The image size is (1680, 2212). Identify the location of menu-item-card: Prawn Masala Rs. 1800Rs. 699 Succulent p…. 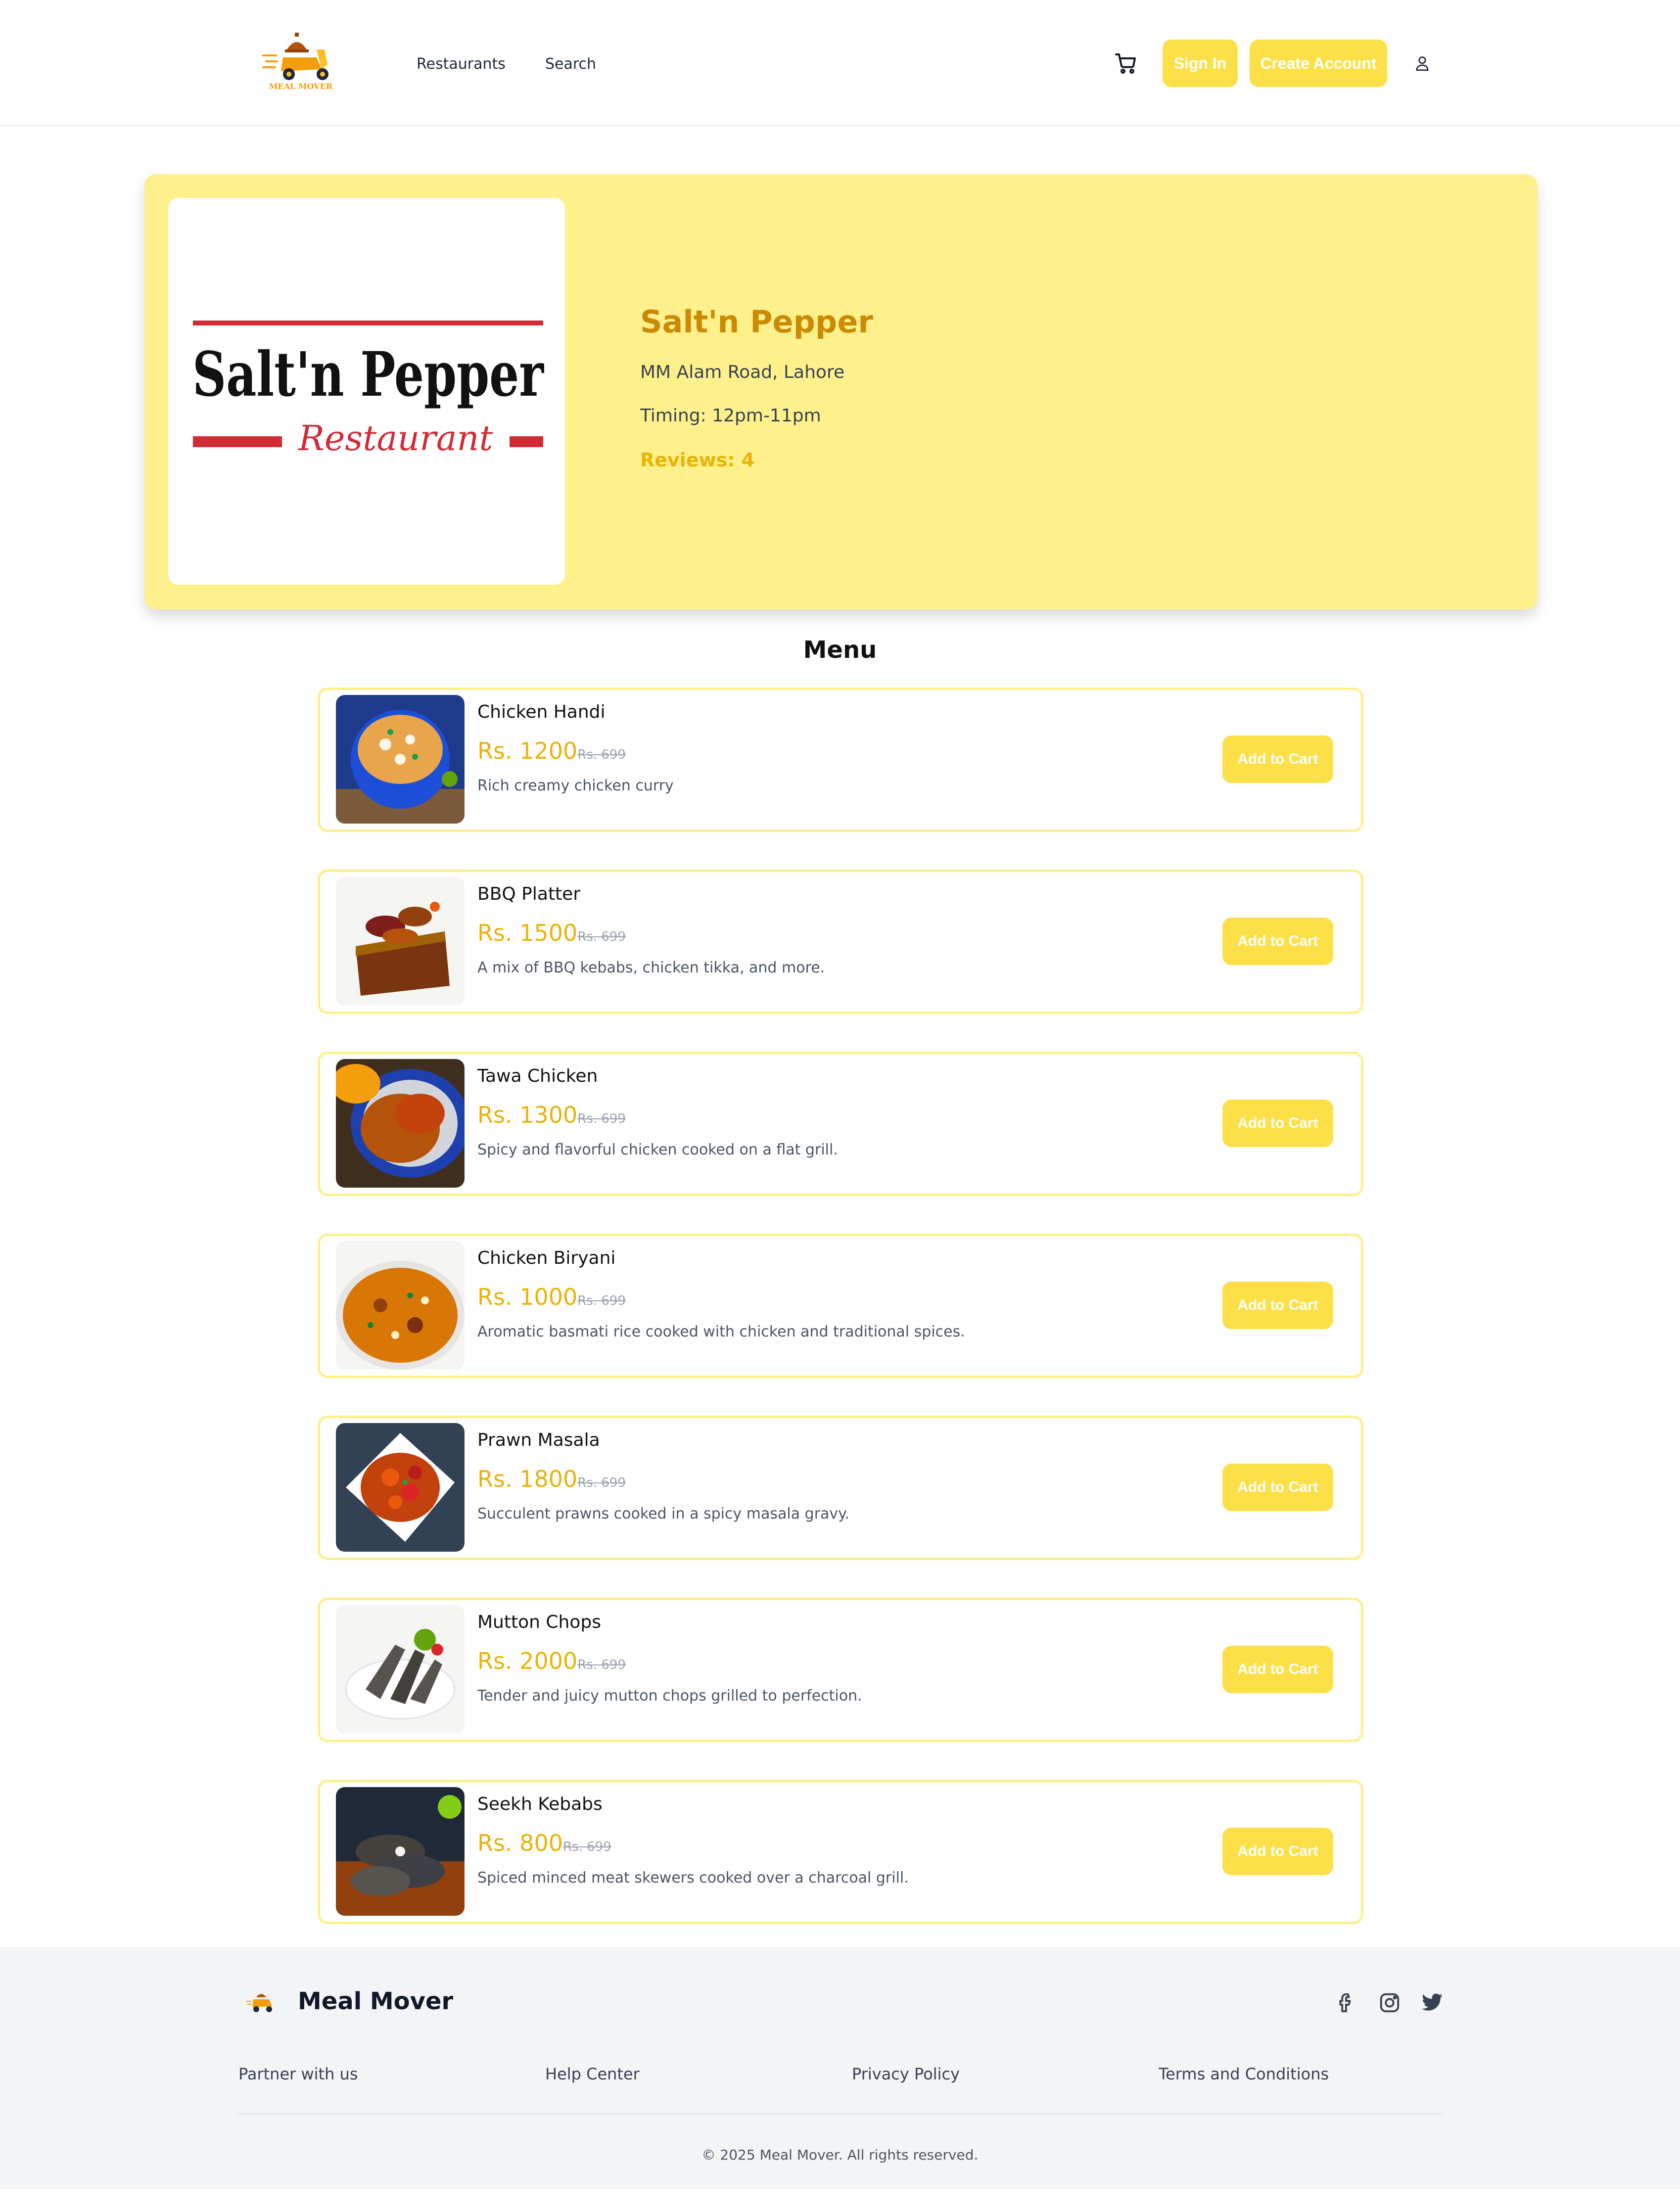
(840, 1488).